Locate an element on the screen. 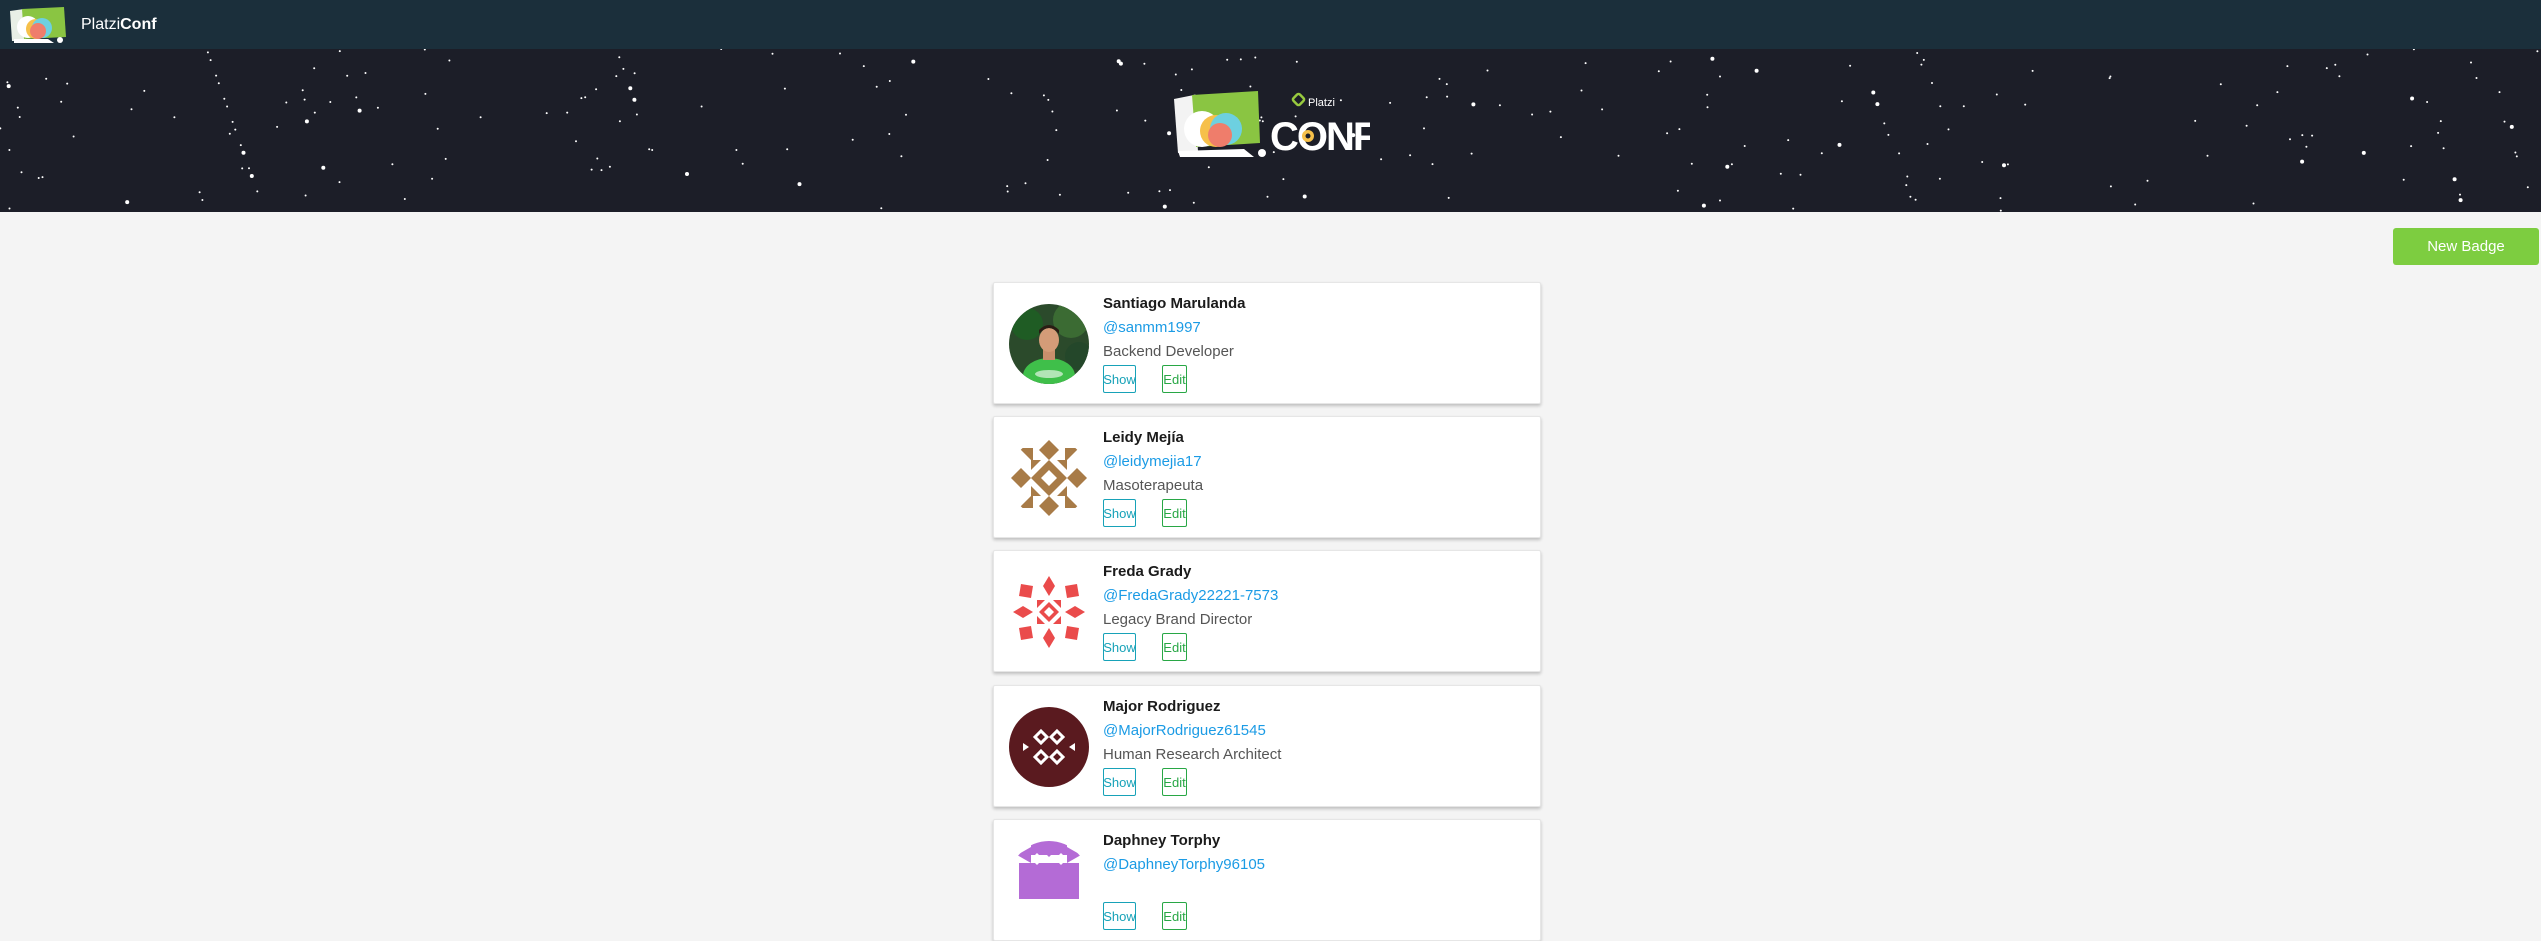 Image resolution: width=2541 pixels, height=941 pixels. badge-twitter-link: @FredaGrady22221-7573 is located at coordinates (1190, 595).